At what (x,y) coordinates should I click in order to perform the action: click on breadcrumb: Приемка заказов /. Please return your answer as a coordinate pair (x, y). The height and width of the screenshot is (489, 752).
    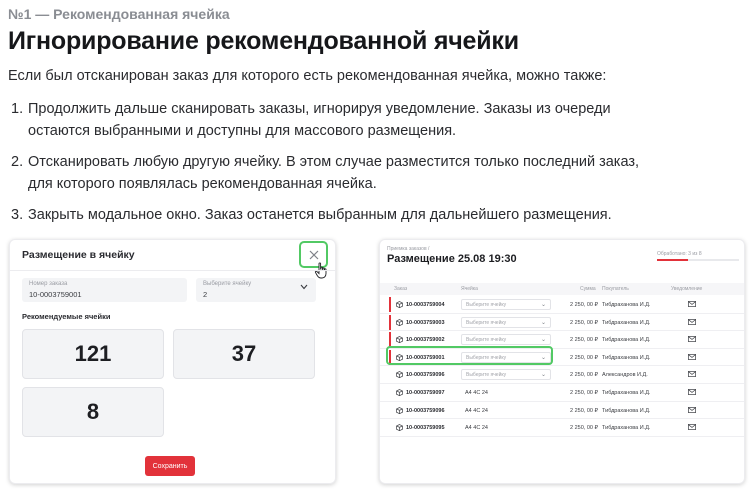
    Looking at the image, I should click on (408, 249).